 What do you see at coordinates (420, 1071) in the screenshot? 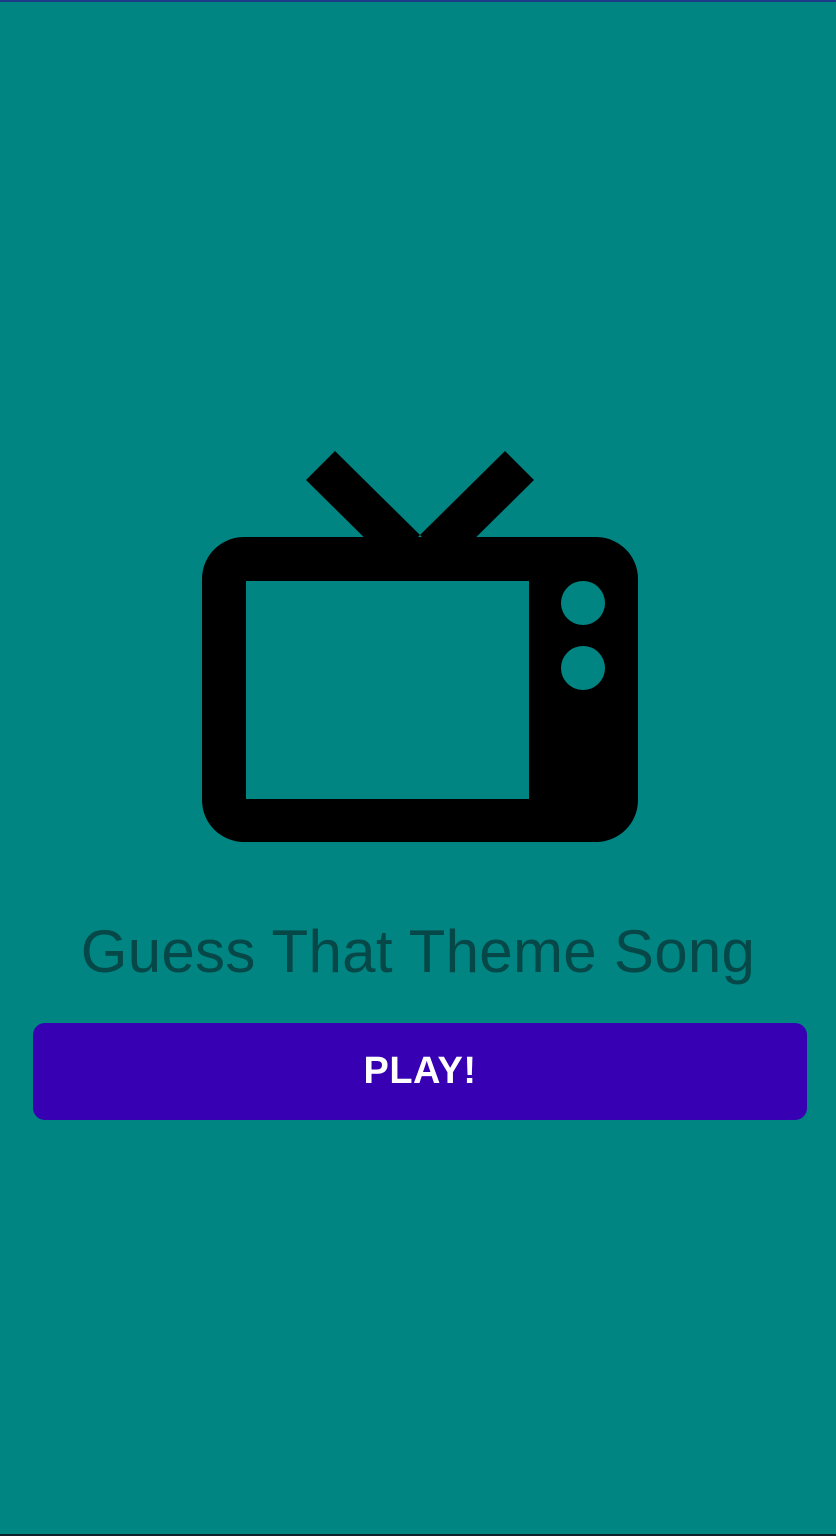
I see `play-button: PLAY!` at bounding box center [420, 1071].